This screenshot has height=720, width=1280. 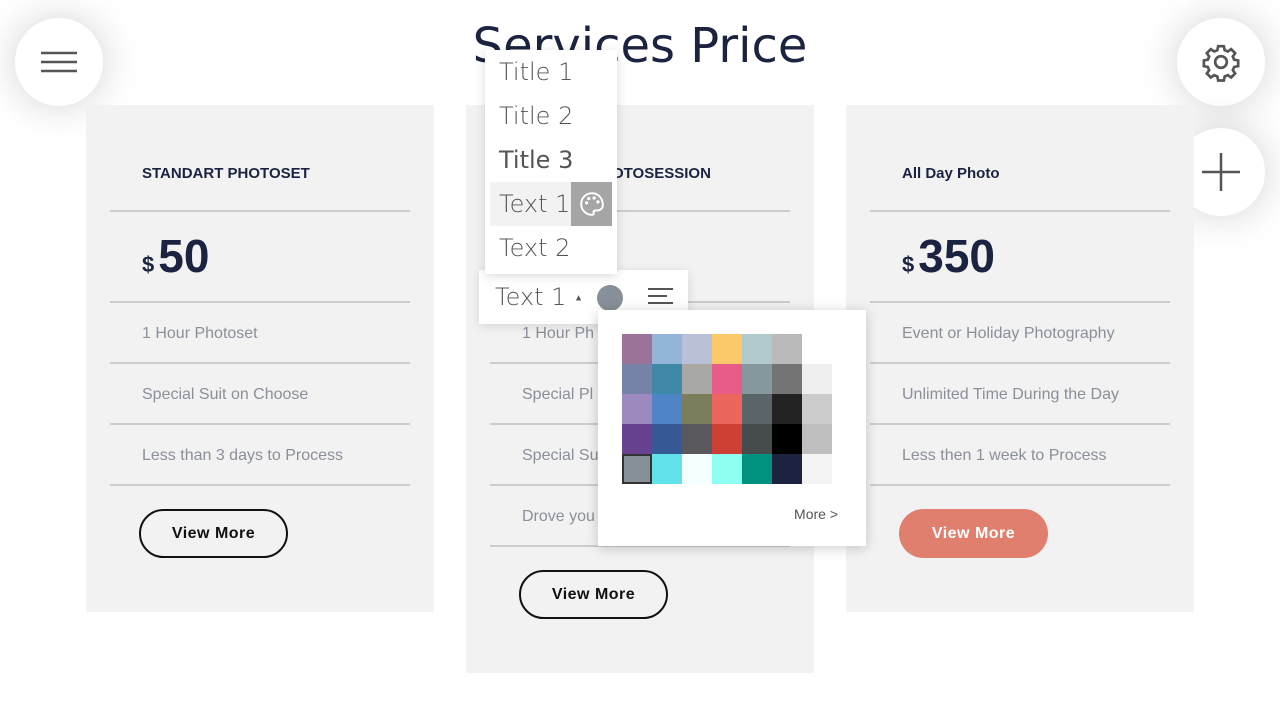 I want to click on feature: Event or Holiday Photography, so click(x=1008, y=333).